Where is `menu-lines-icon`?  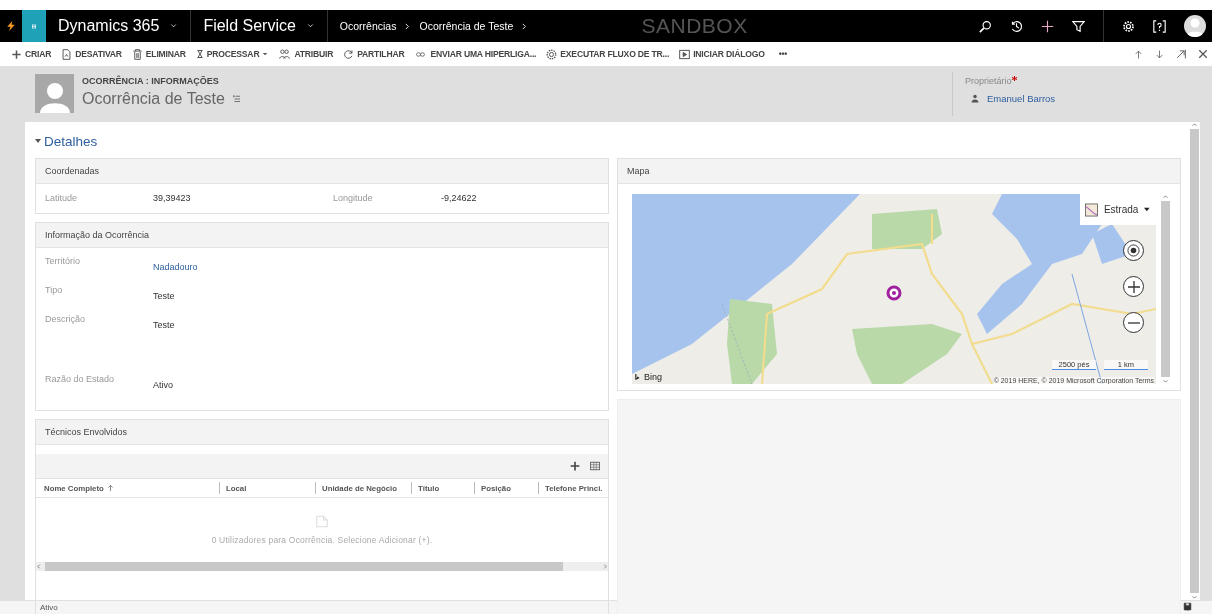 menu-lines-icon is located at coordinates (236, 99).